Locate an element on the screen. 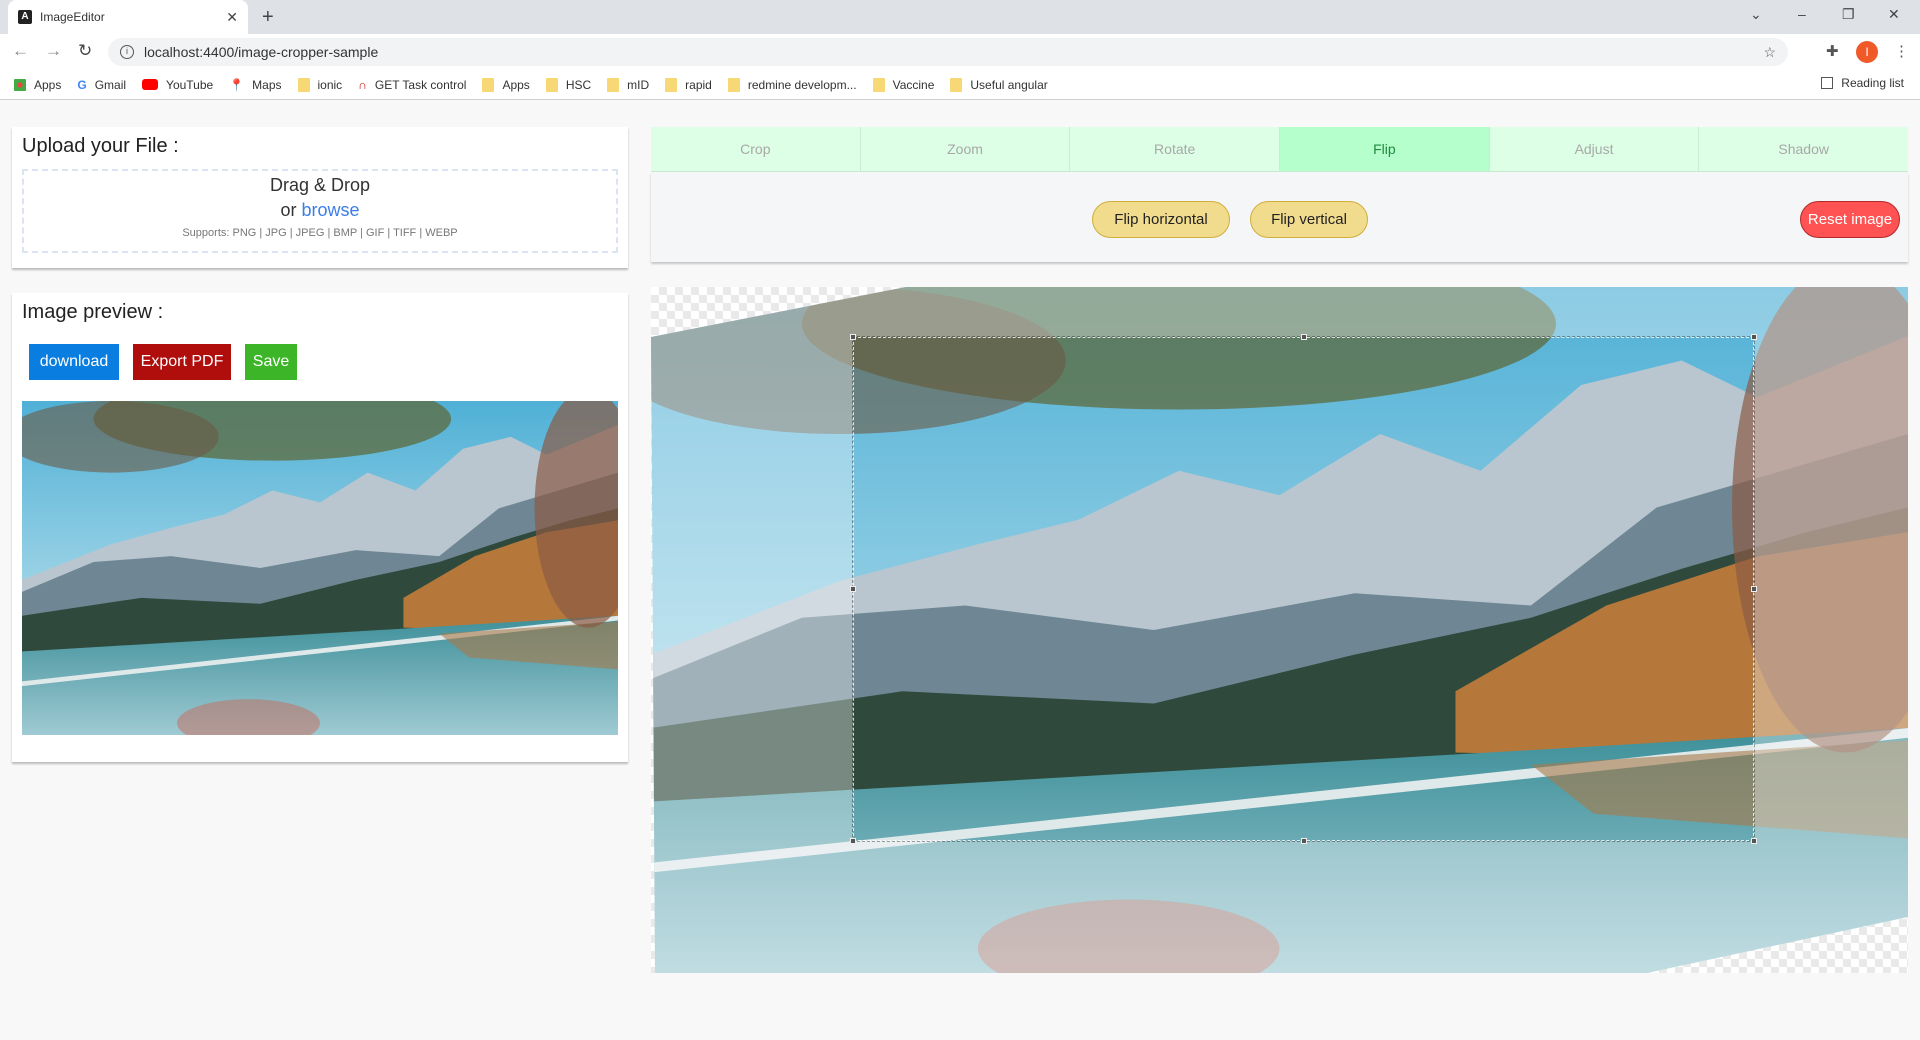  bookmark-label: Useful angular is located at coordinates (1009, 84).